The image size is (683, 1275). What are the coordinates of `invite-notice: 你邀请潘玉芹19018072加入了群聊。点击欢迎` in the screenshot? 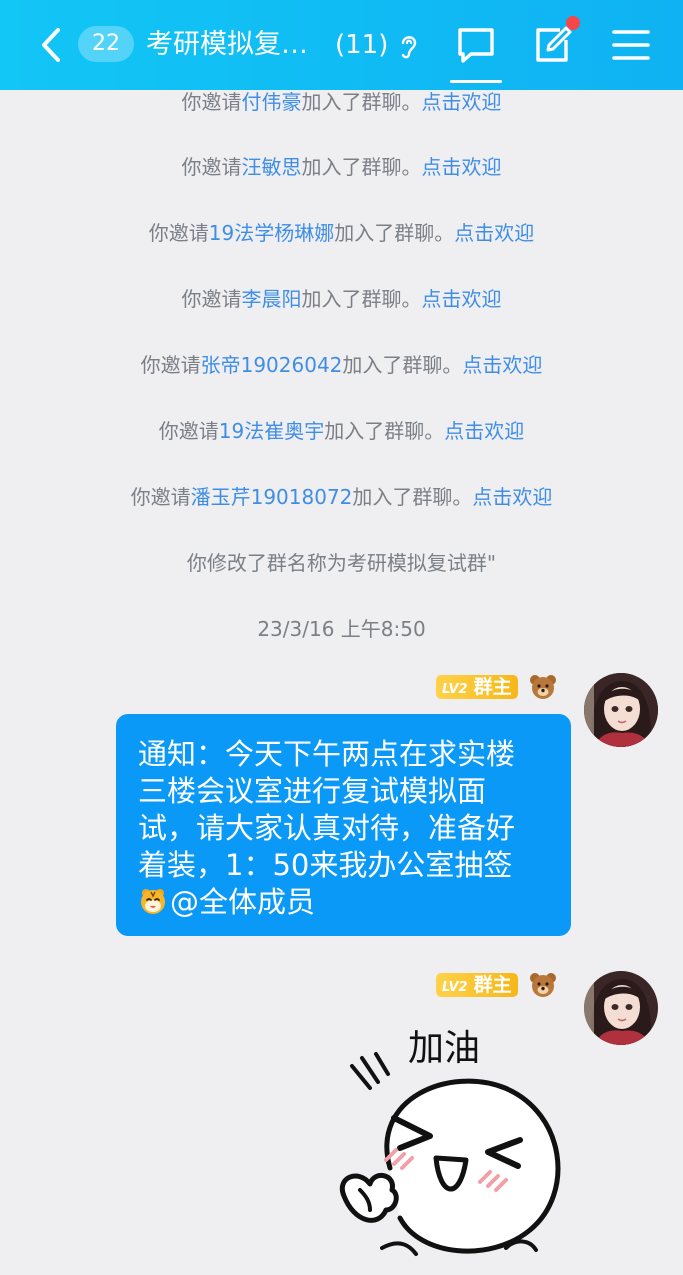 It's located at (341, 495).